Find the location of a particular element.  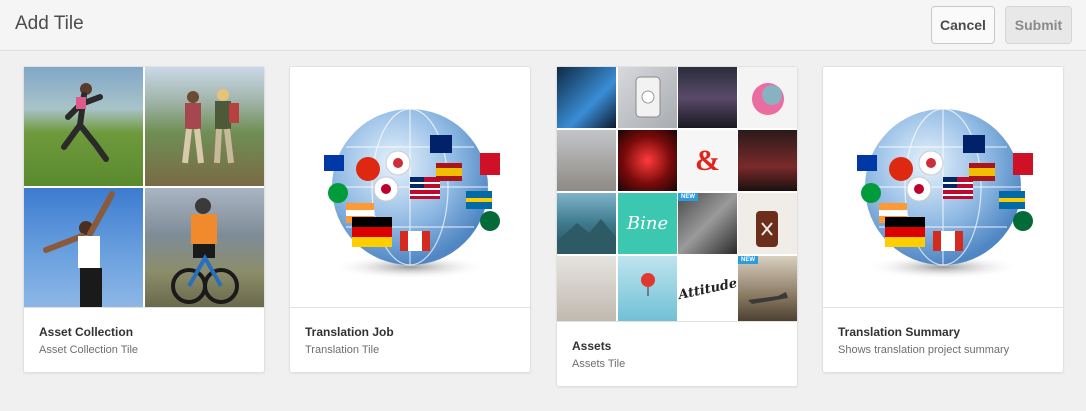

bine-tile: Bine is located at coordinates (647, 223).